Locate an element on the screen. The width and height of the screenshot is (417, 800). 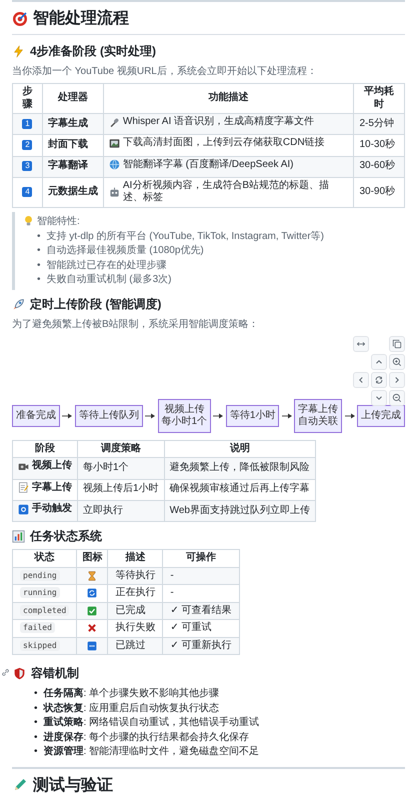
status-code: failed is located at coordinates (37, 627).